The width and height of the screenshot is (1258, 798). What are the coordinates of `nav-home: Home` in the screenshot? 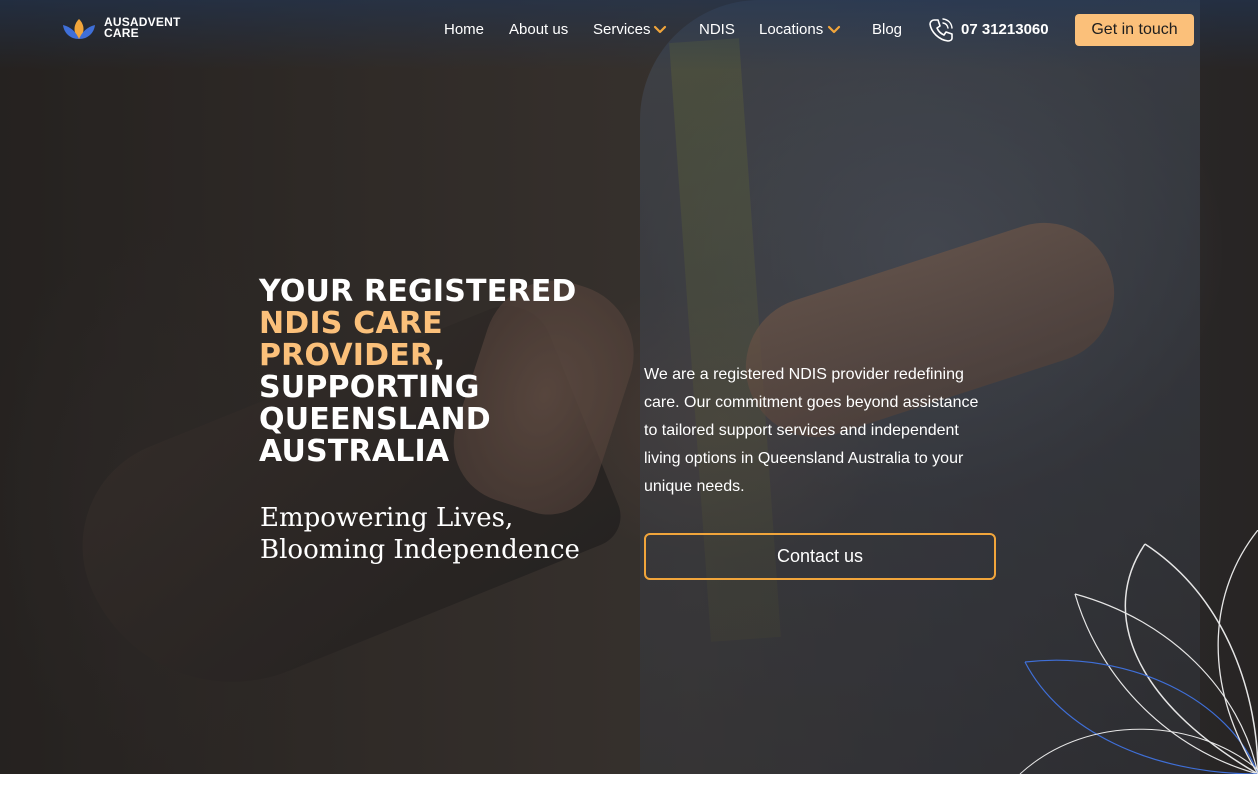 It's located at (464, 30).